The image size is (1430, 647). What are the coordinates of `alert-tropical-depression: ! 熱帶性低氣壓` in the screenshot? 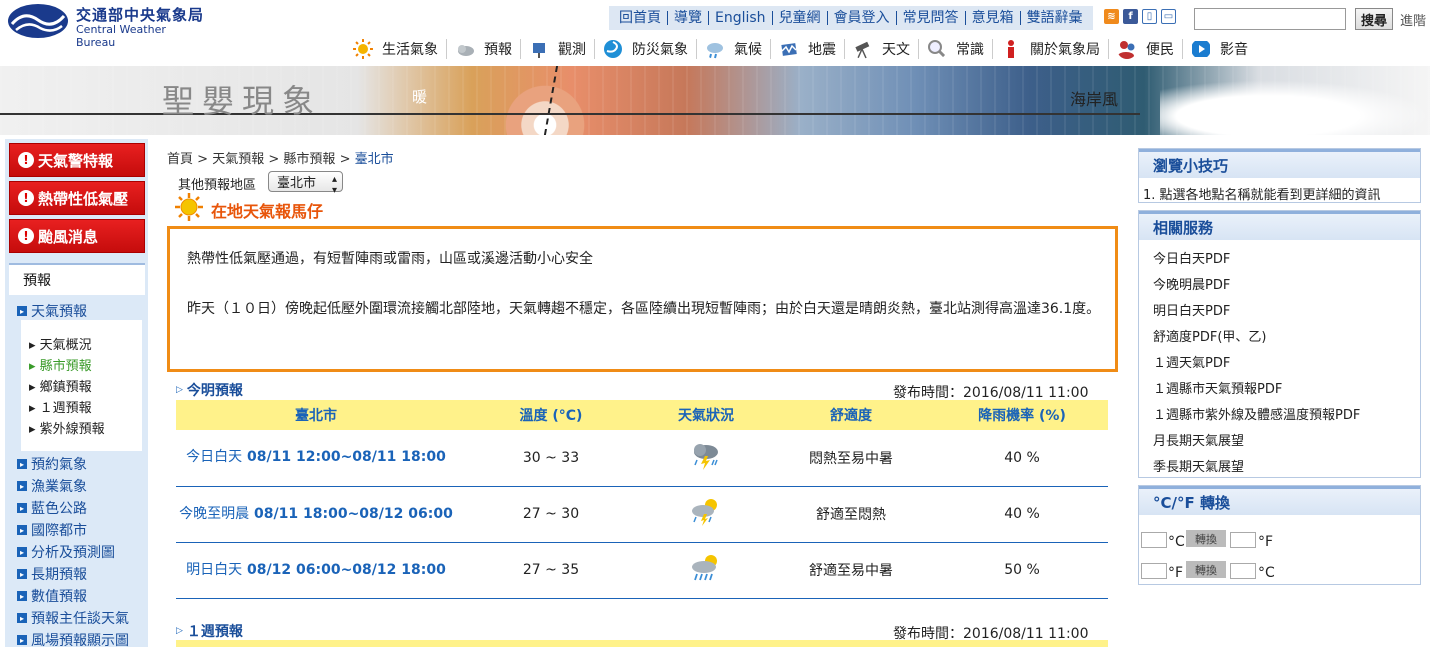 It's located at (77, 198).